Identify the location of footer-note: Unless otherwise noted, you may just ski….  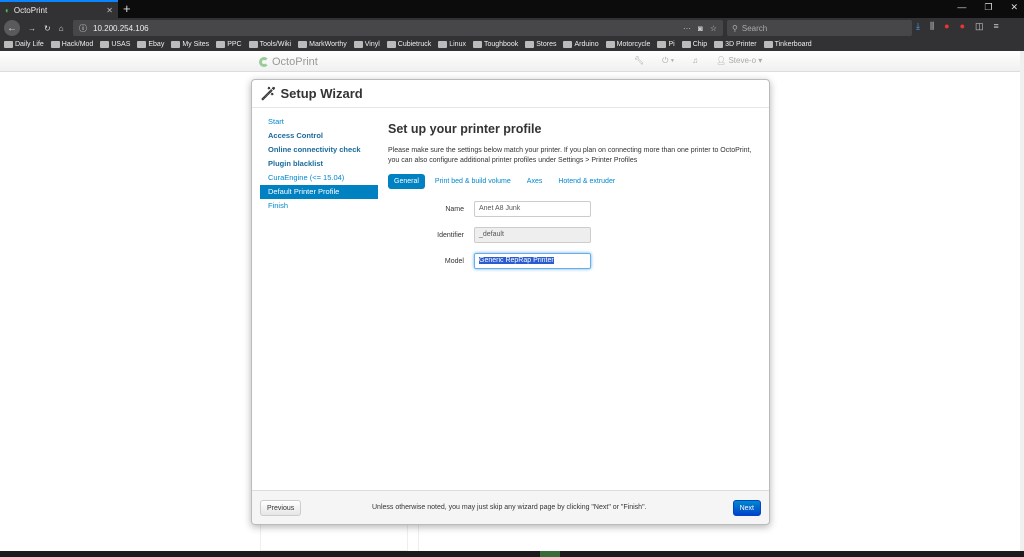
(509, 507).